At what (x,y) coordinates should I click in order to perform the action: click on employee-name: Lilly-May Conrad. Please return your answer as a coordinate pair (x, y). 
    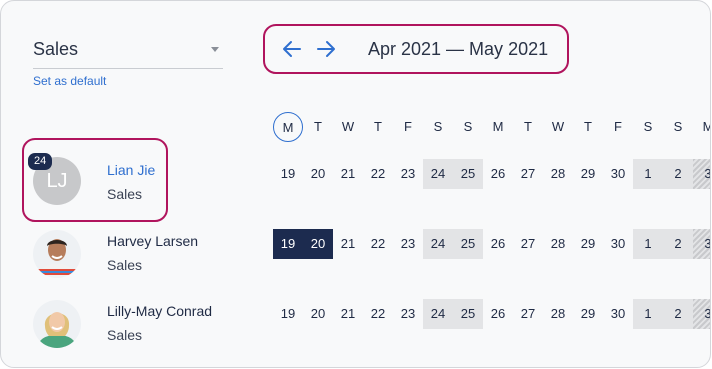
    Looking at the image, I should click on (159, 311).